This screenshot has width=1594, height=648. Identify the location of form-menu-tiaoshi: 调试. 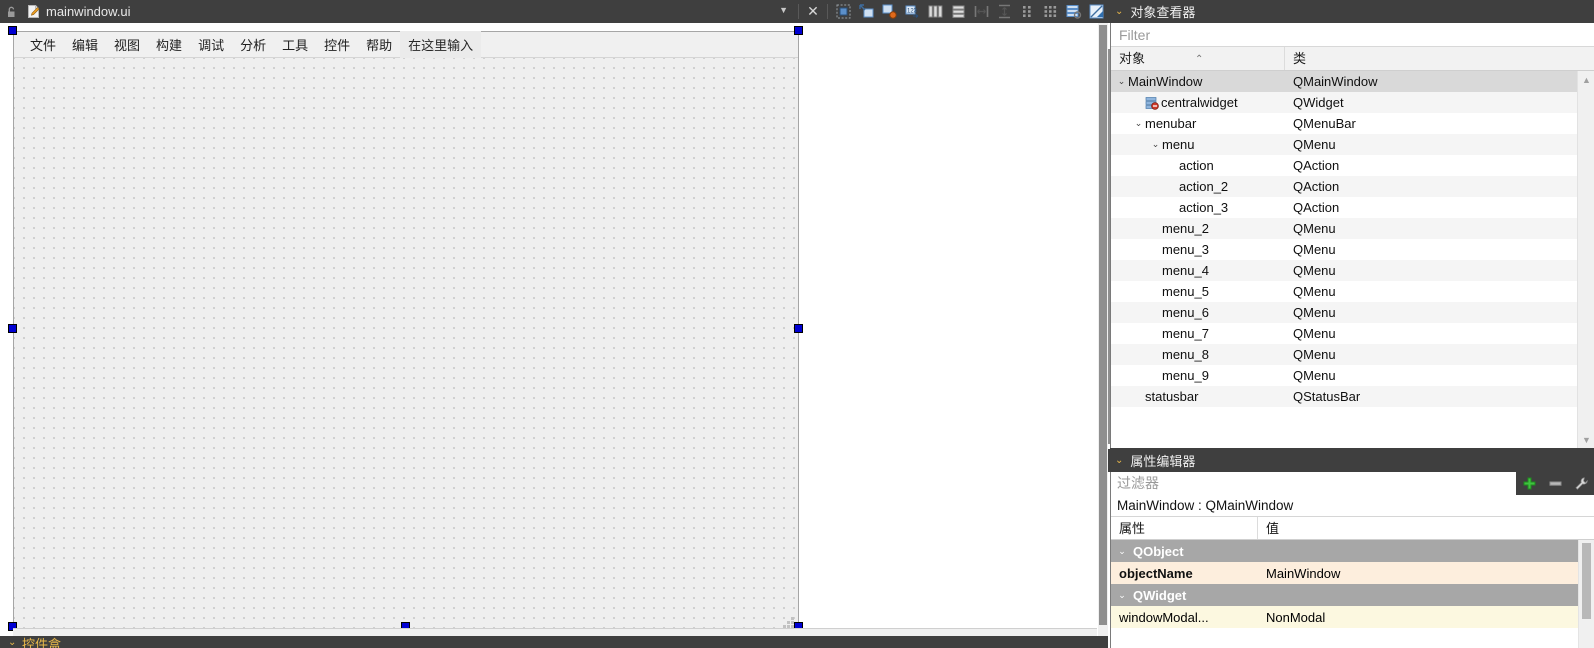
(211, 44).